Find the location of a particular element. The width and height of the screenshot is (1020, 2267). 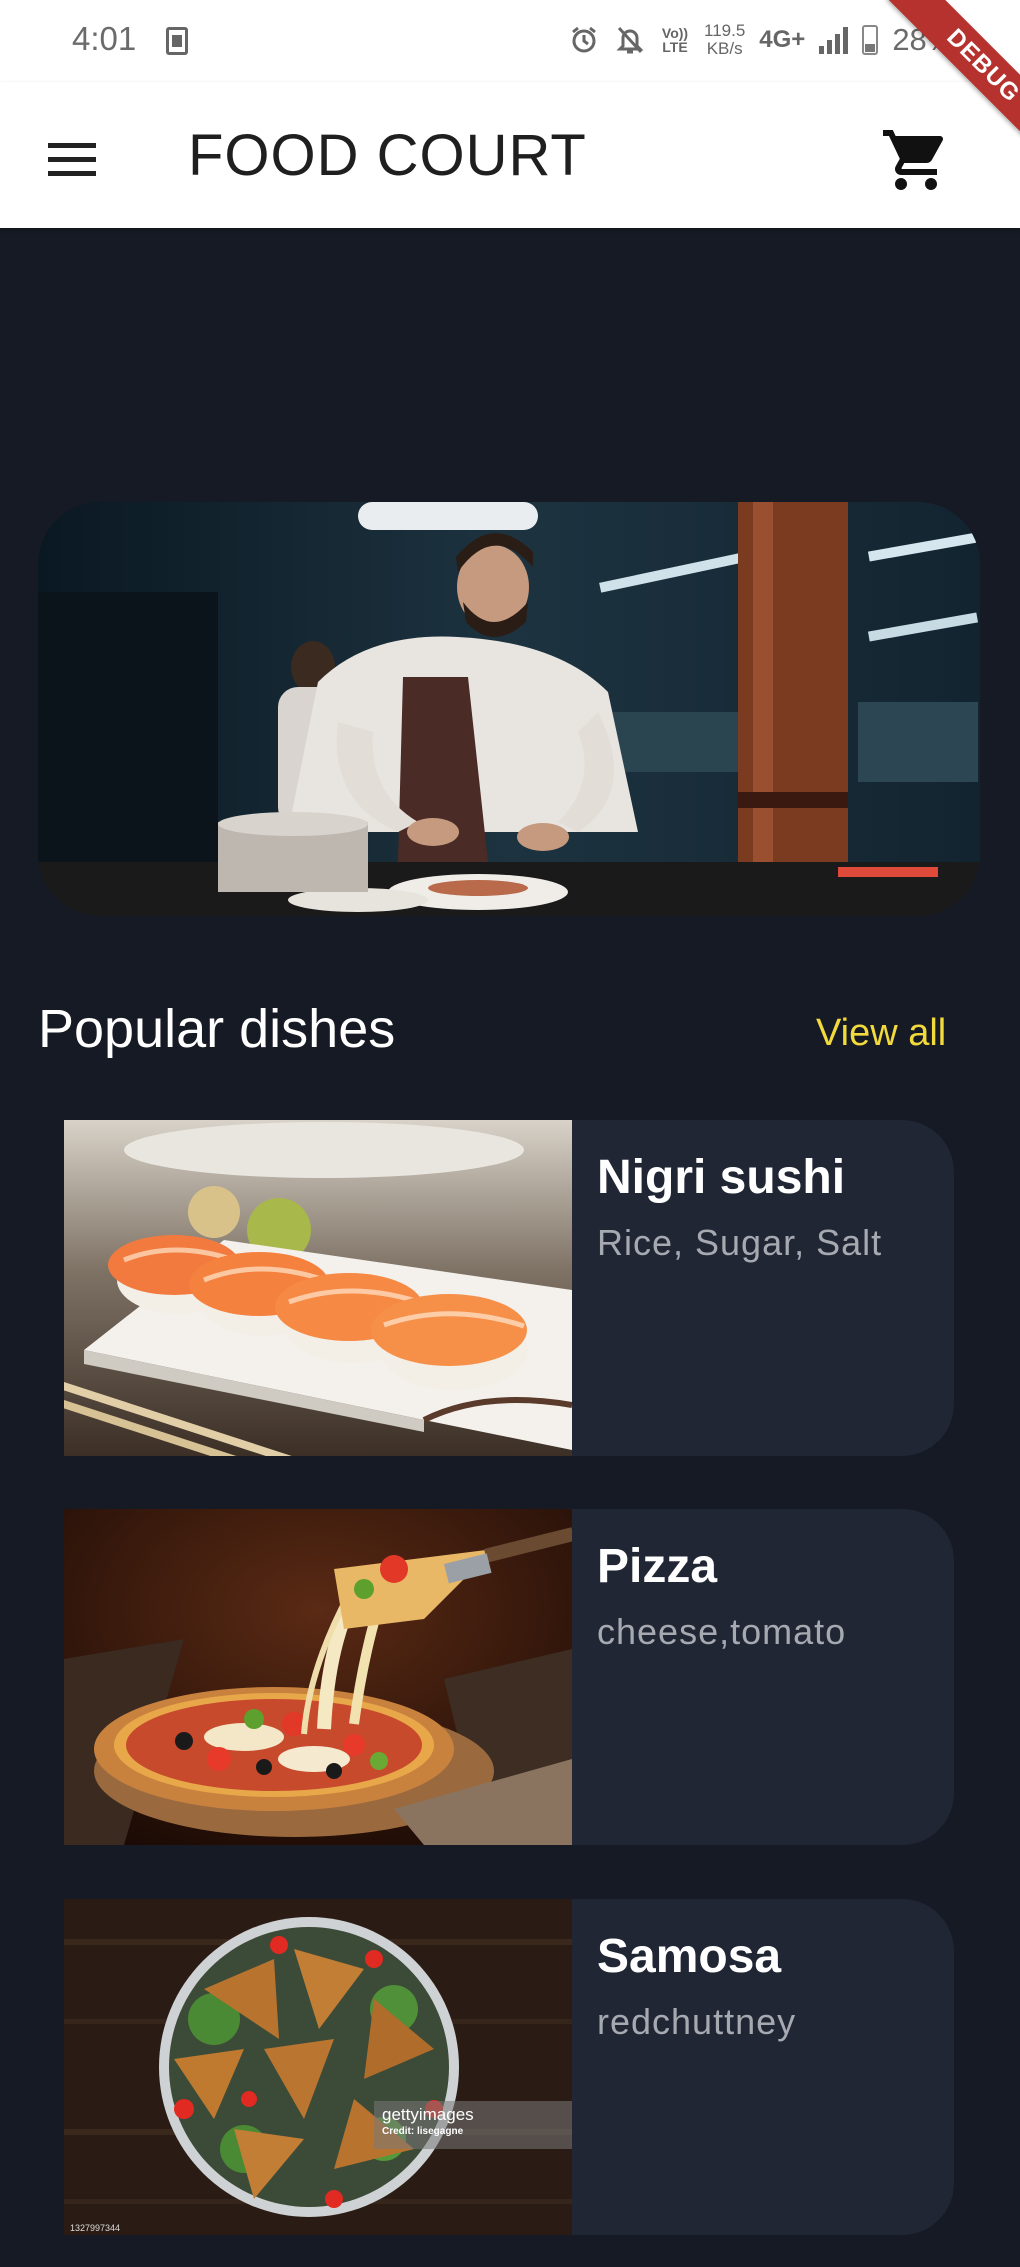

cart-button is located at coordinates (916, 160).